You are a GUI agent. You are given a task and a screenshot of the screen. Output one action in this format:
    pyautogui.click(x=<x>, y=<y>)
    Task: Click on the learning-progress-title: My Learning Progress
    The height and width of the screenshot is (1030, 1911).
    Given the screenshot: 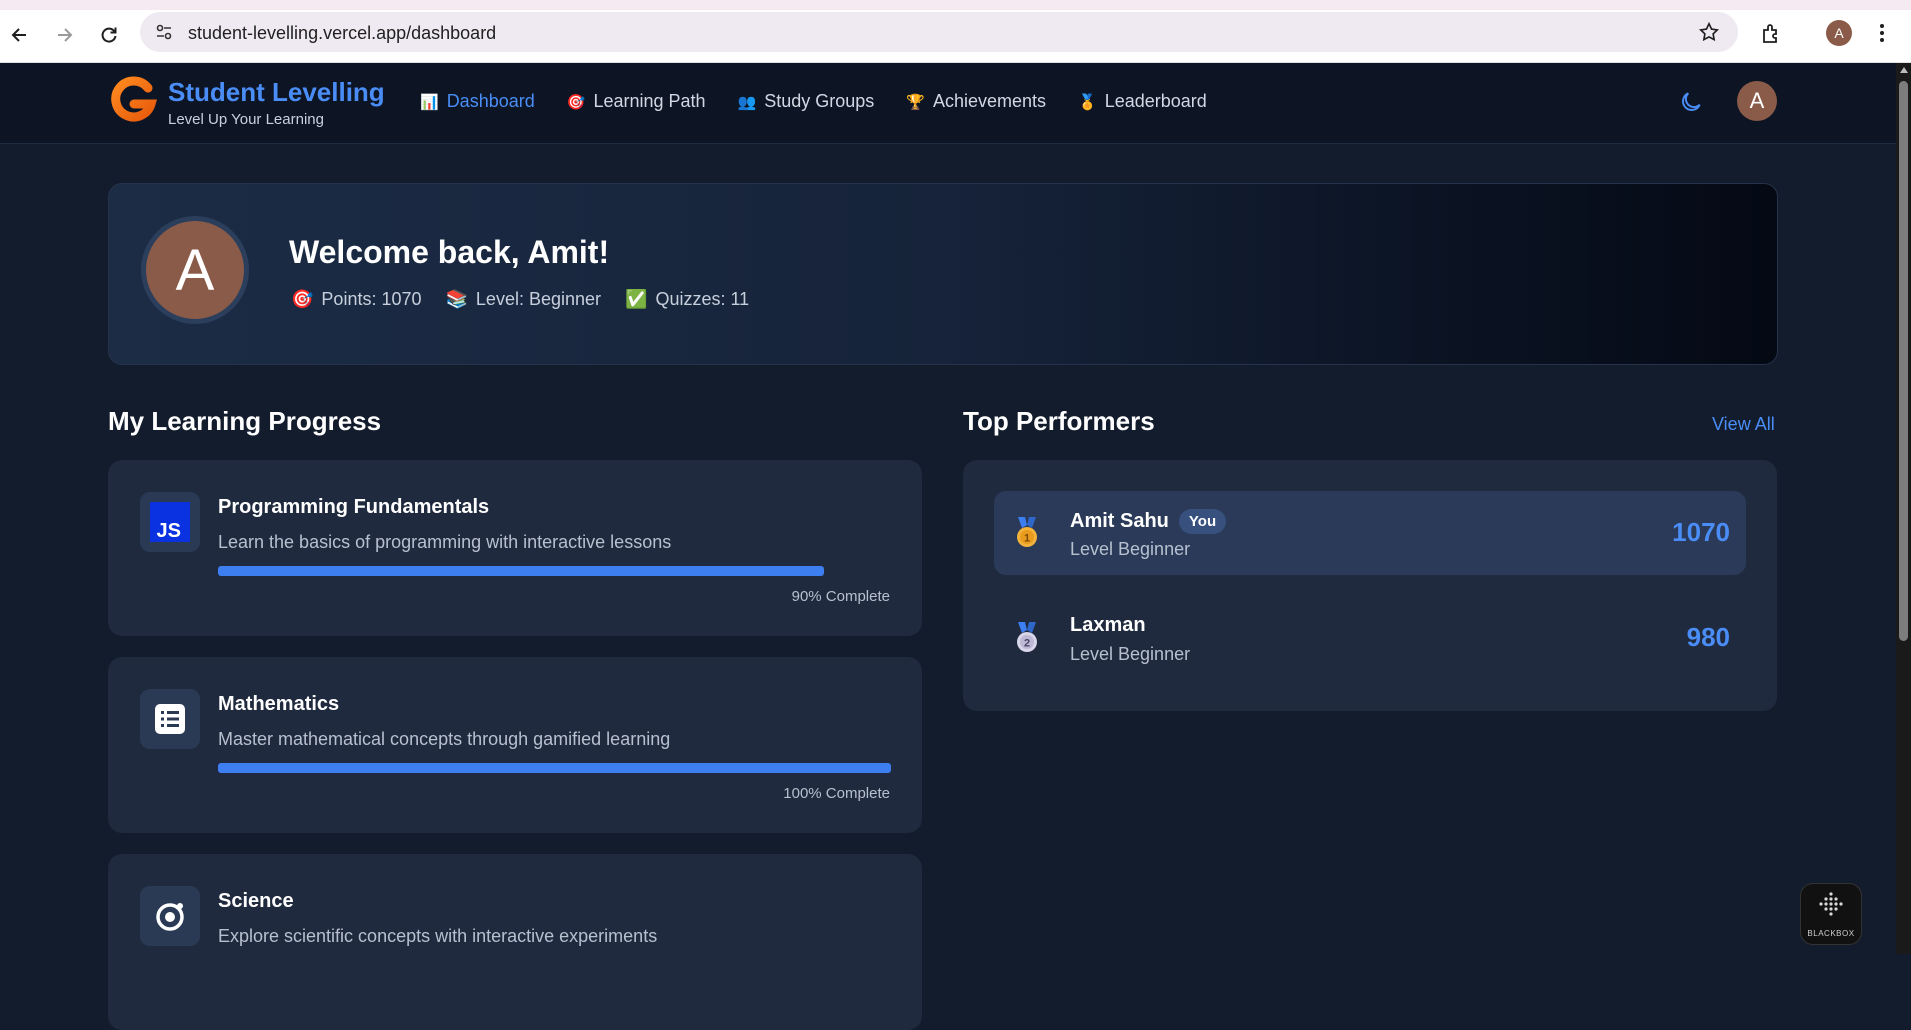 What is the action you would take?
    pyautogui.click(x=245, y=421)
    